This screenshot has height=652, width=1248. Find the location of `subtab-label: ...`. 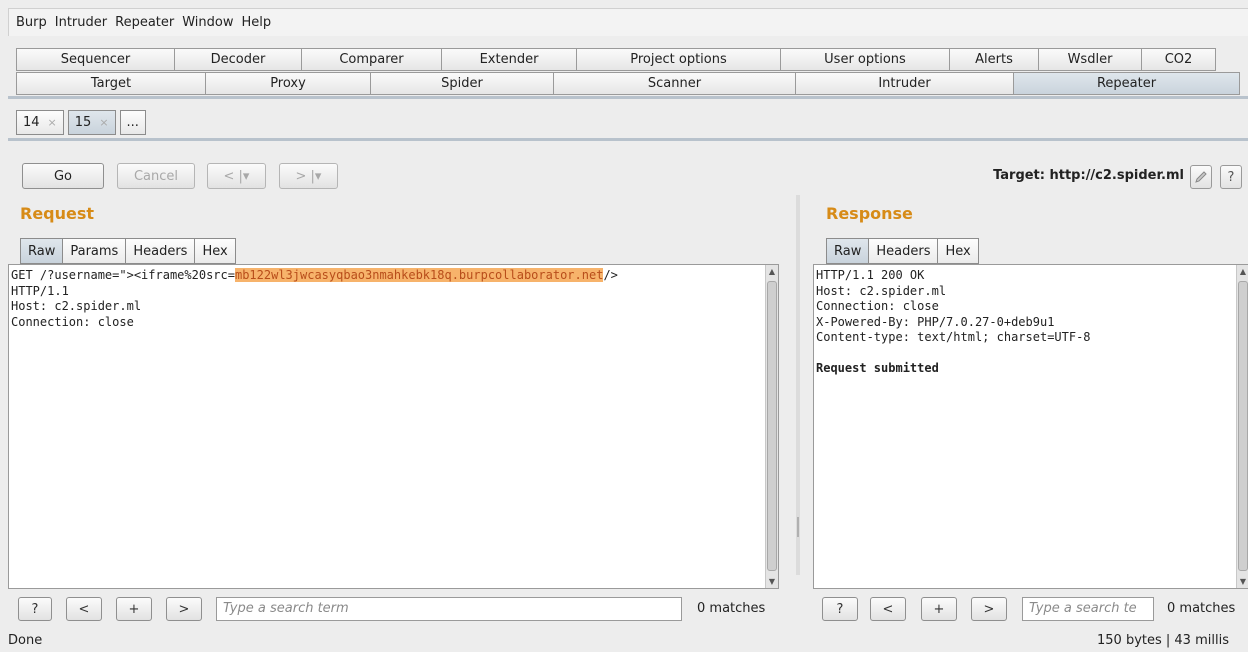

subtab-label: ... is located at coordinates (132, 122).